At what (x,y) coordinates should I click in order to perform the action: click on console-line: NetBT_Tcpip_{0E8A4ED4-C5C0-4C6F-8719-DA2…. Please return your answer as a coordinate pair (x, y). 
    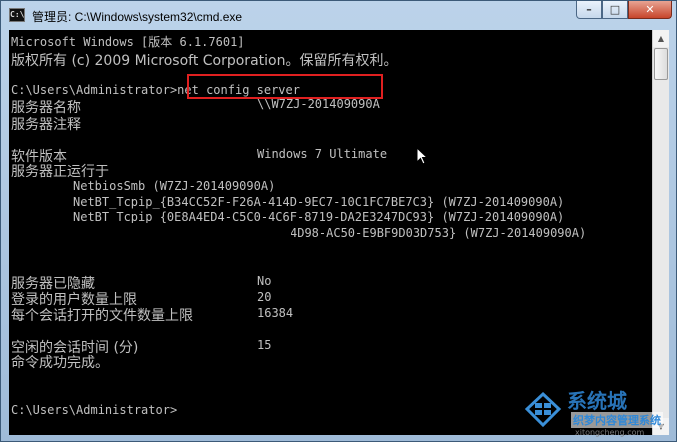
    Looking at the image, I should click on (319, 217).